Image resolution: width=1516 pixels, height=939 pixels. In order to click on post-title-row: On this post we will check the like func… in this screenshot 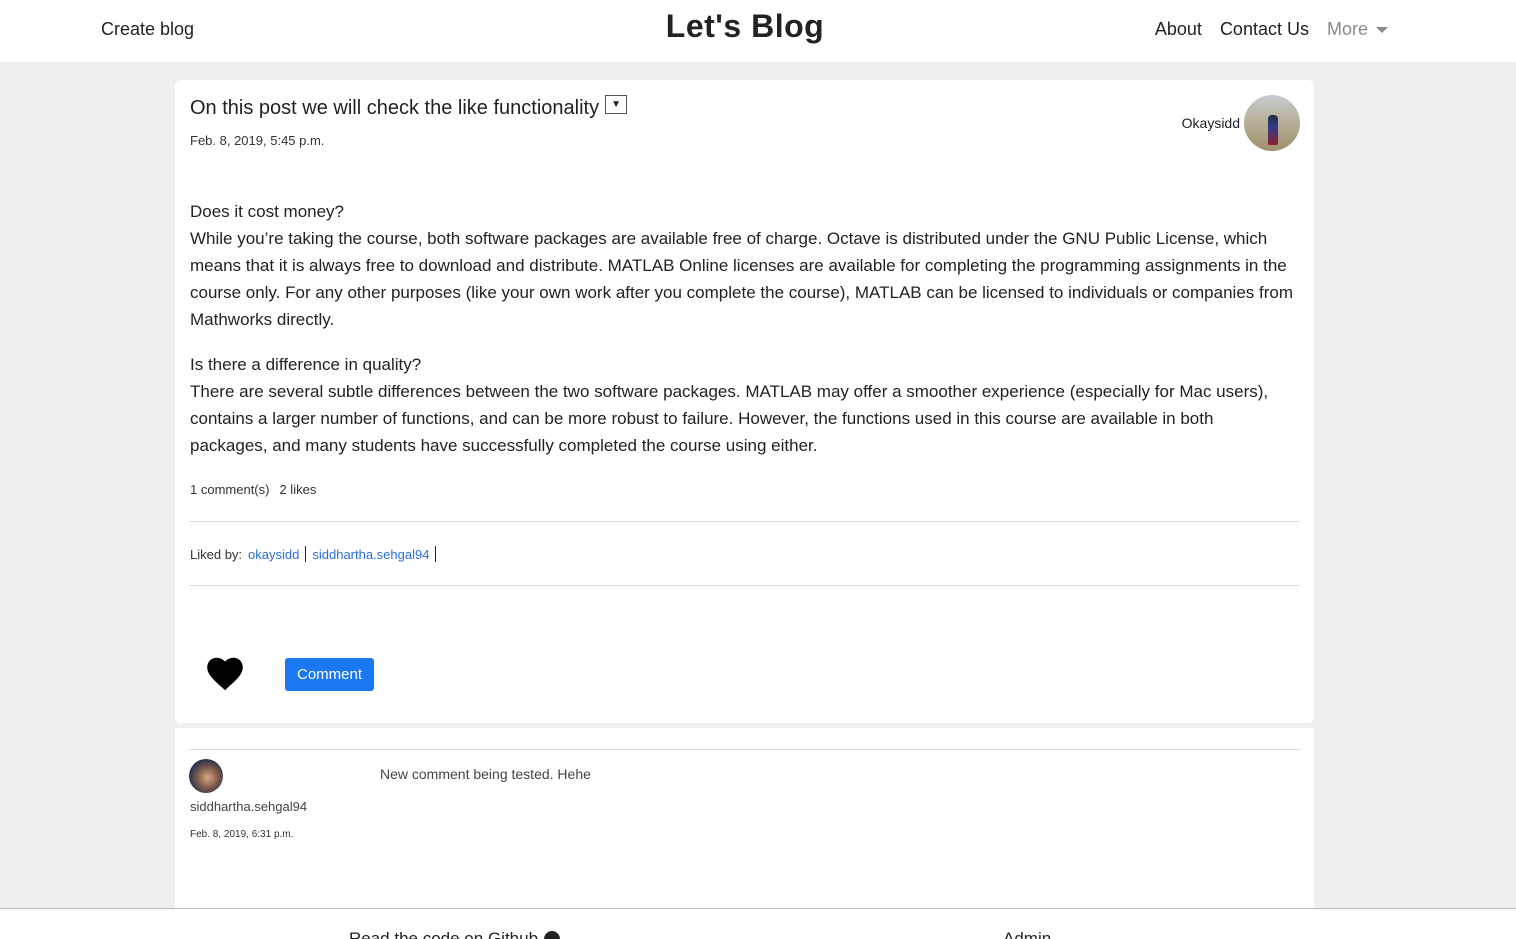, I will do `click(409, 107)`.